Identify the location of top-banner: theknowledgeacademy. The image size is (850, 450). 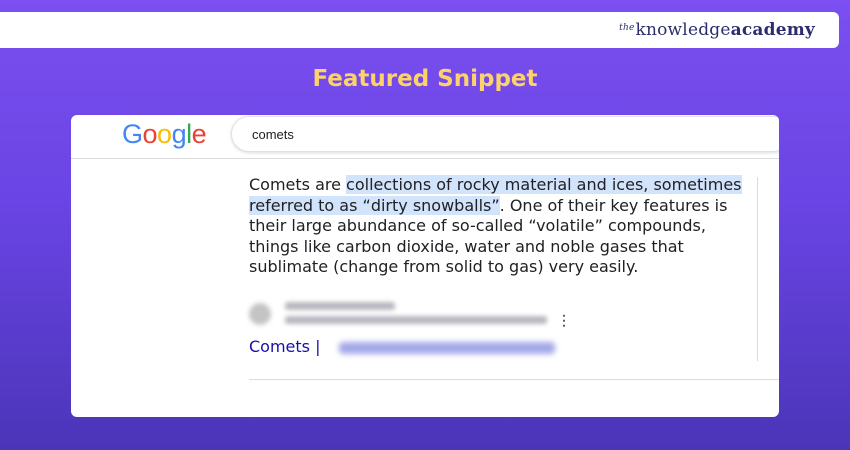
(419, 30).